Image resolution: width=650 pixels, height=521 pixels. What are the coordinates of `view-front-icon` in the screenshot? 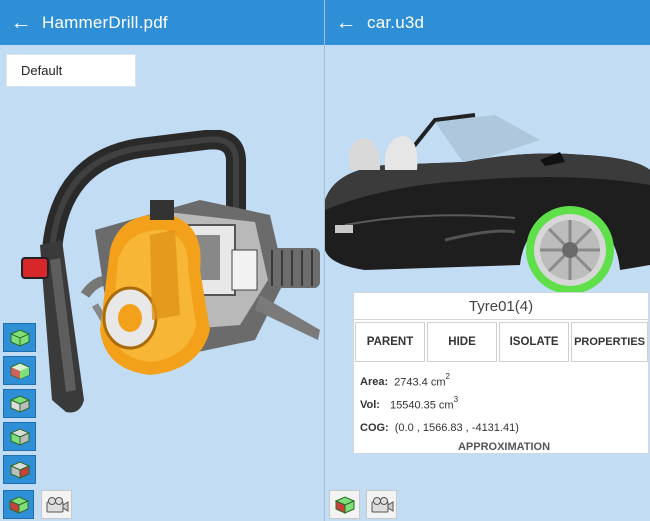 It's located at (19, 370).